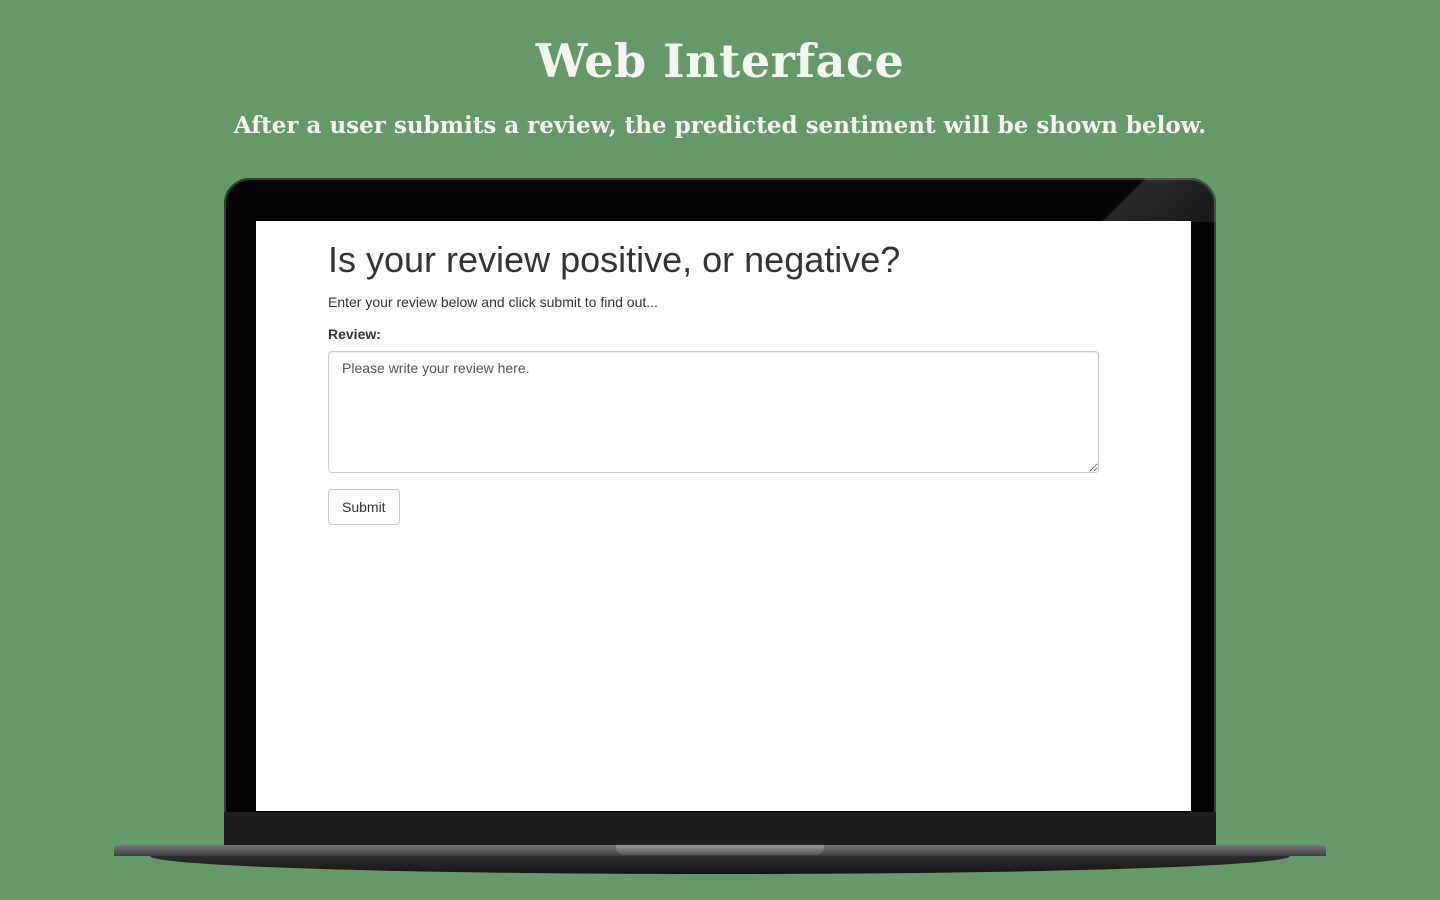 The image size is (1440, 900). I want to click on lid-glare, so click(1126, 200).